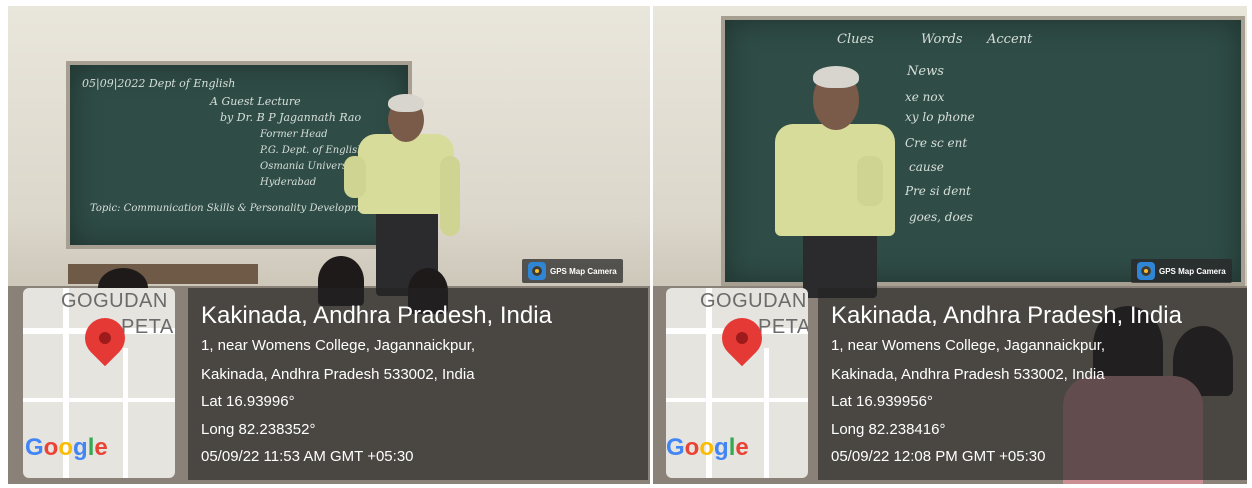 The image size is (1252, 488). I want to click on longitude: Long 82.238352°, so click(258, 429).